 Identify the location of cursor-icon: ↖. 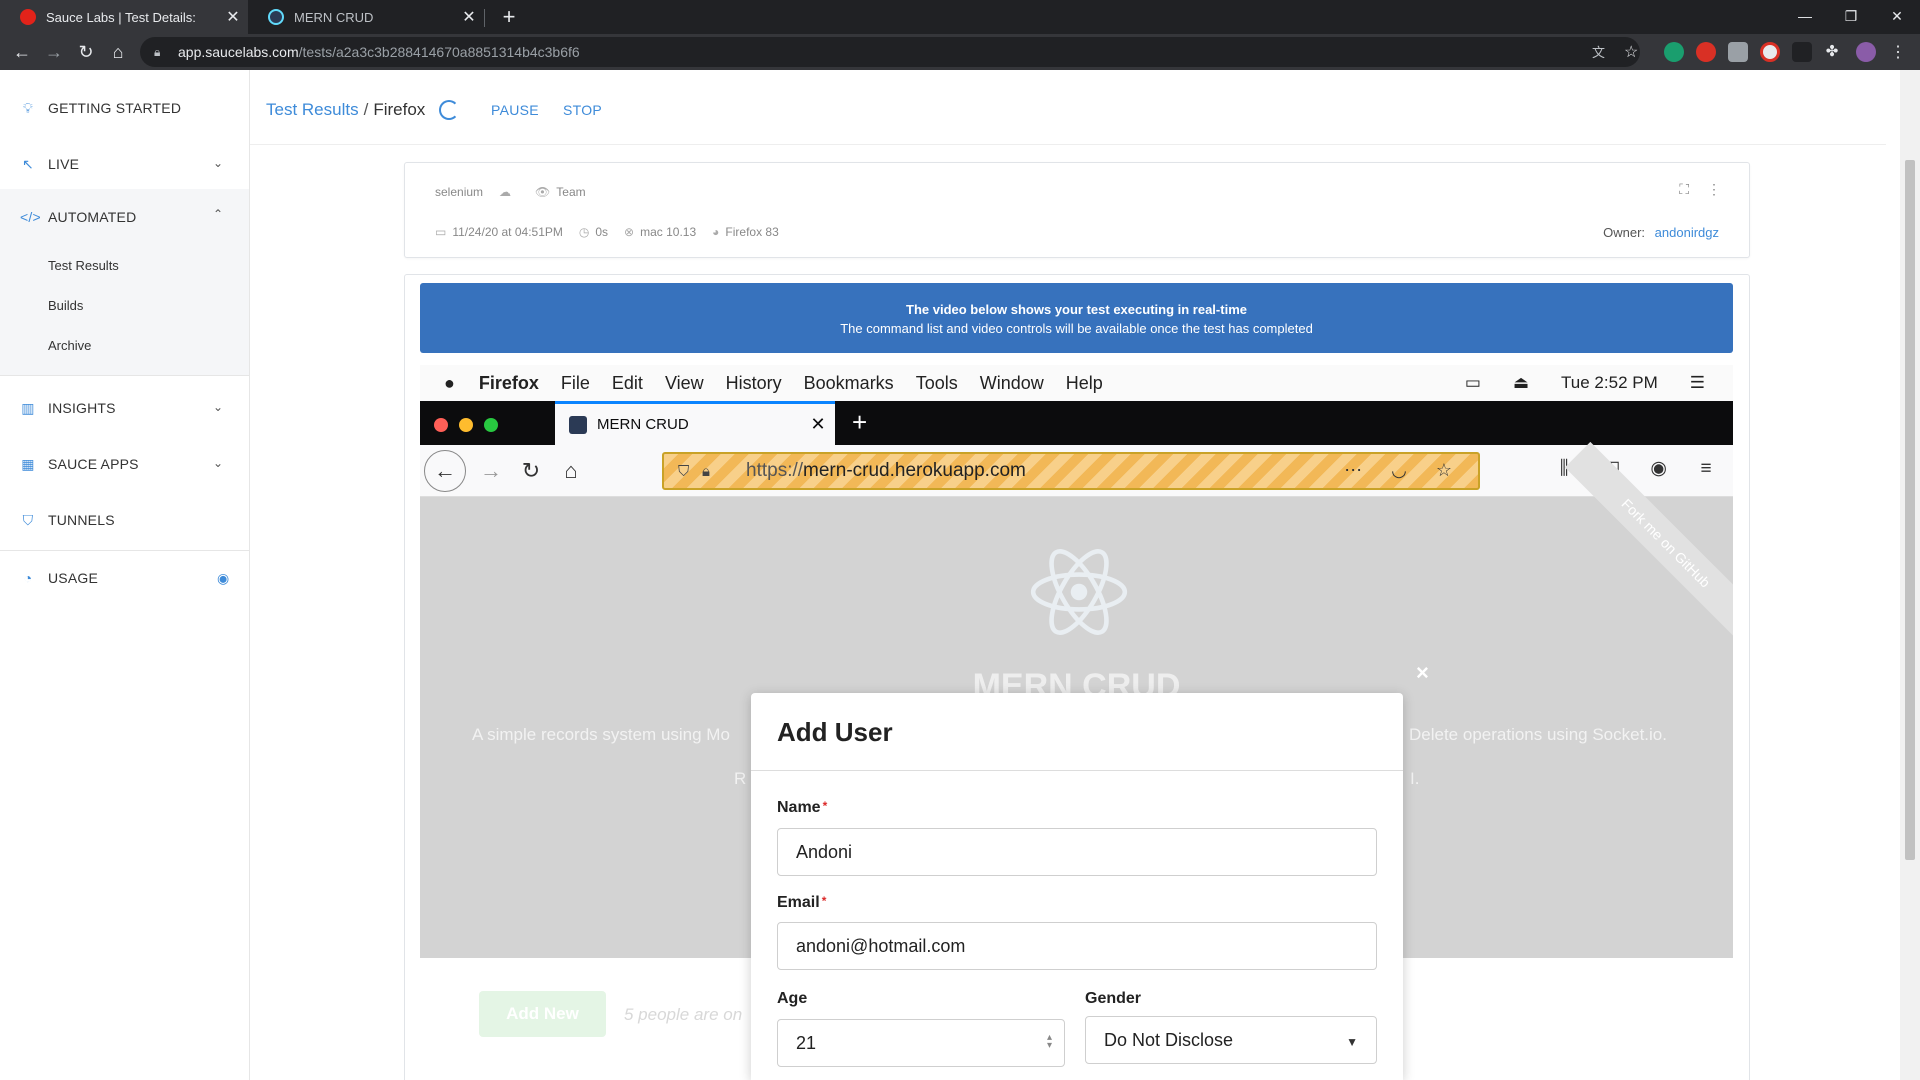
(28, 164).